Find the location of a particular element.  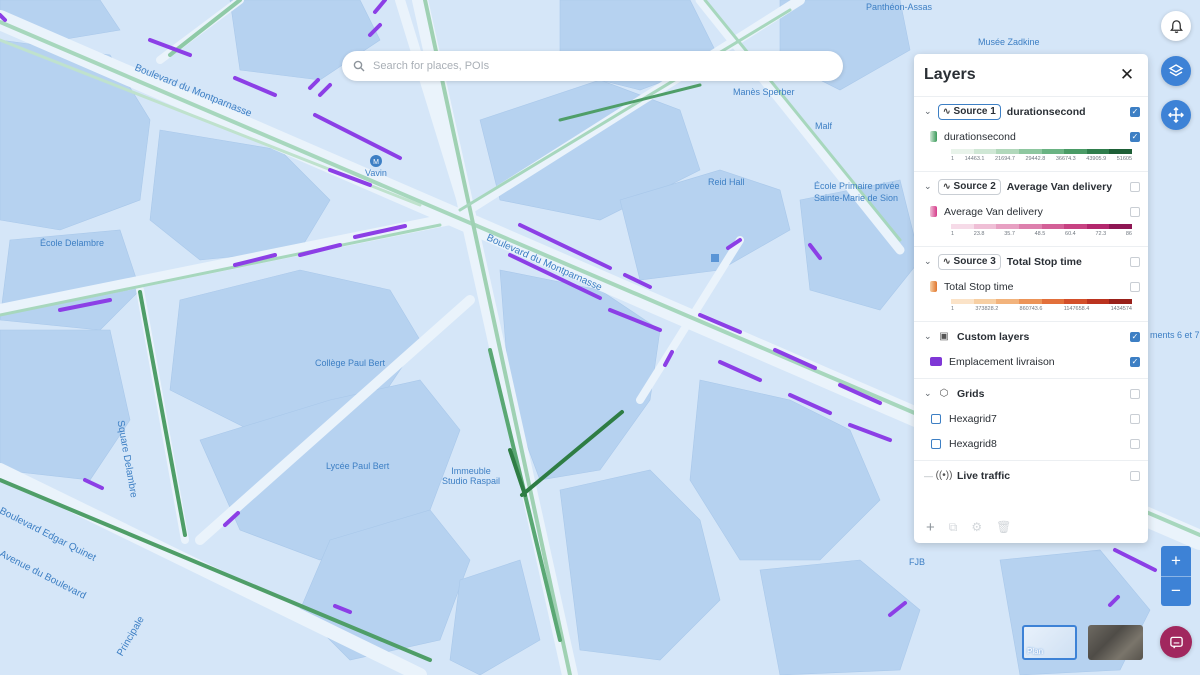

layers-button is located at coordinates (1176, 71).